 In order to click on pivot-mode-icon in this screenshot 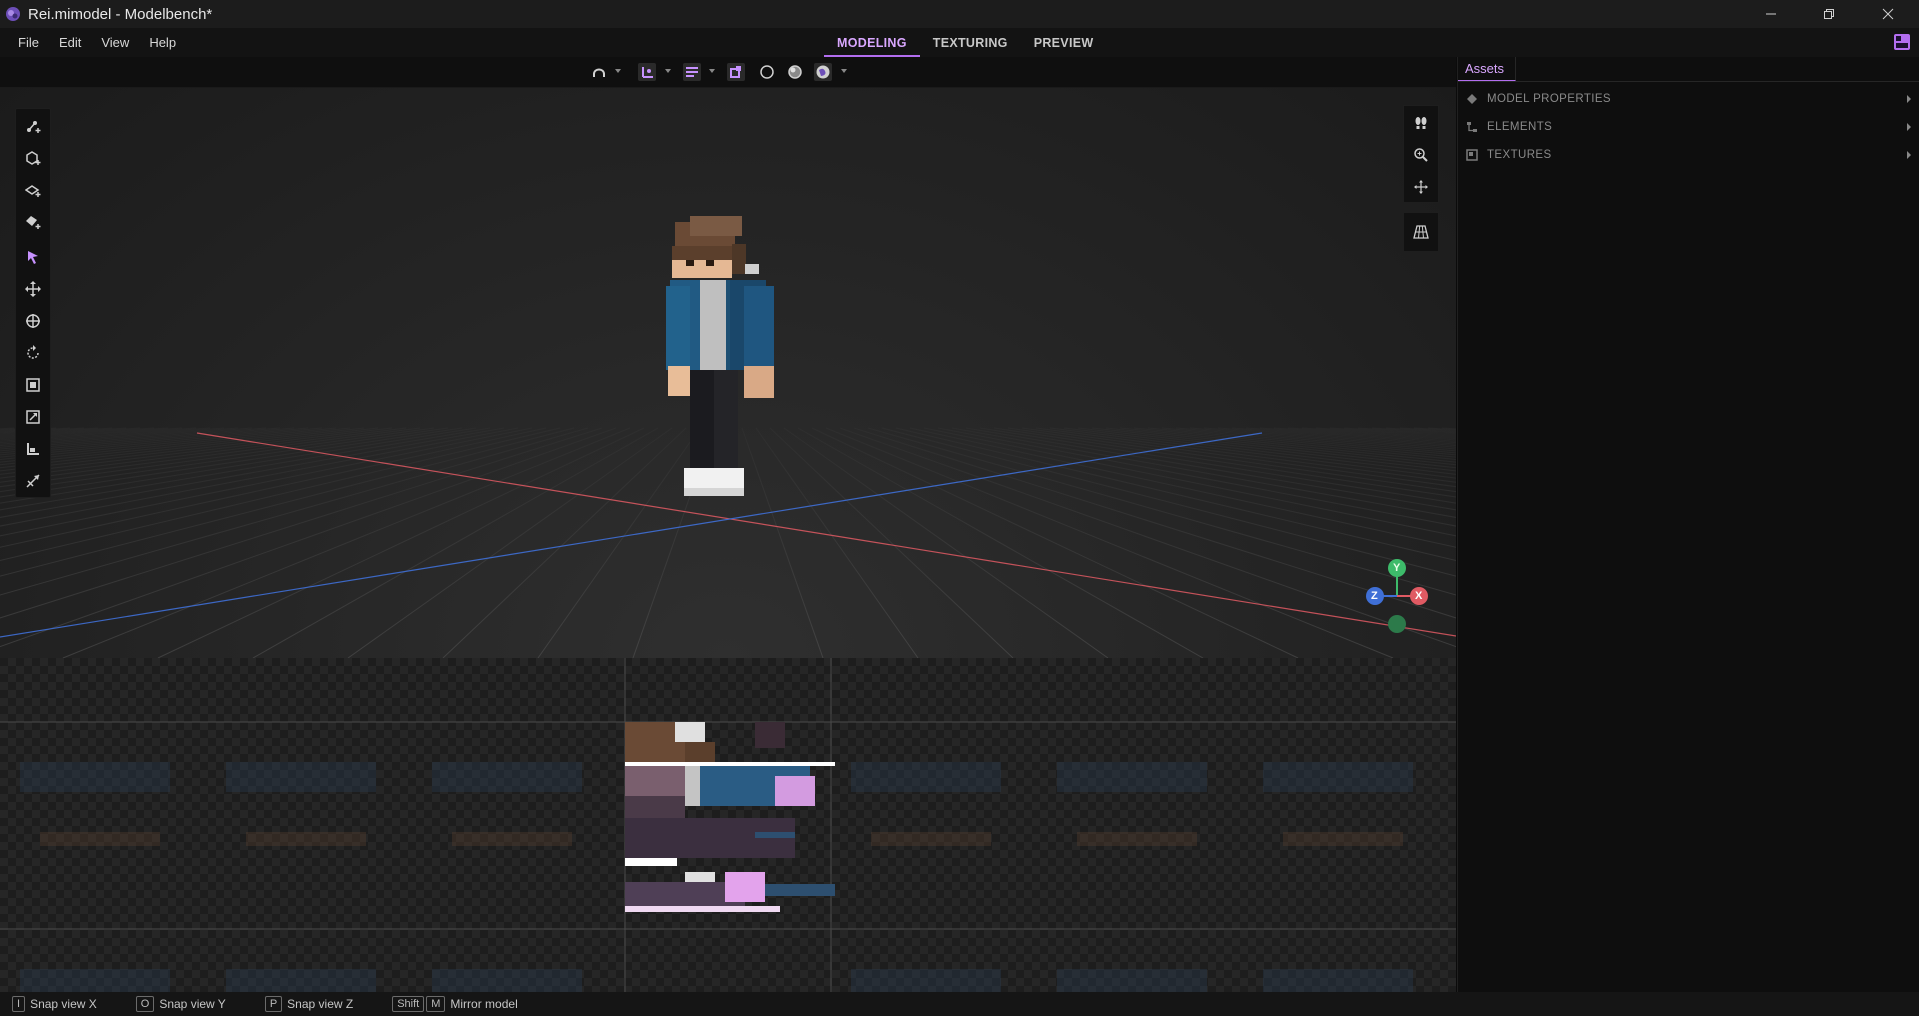, I will do `click(692, 72)`.